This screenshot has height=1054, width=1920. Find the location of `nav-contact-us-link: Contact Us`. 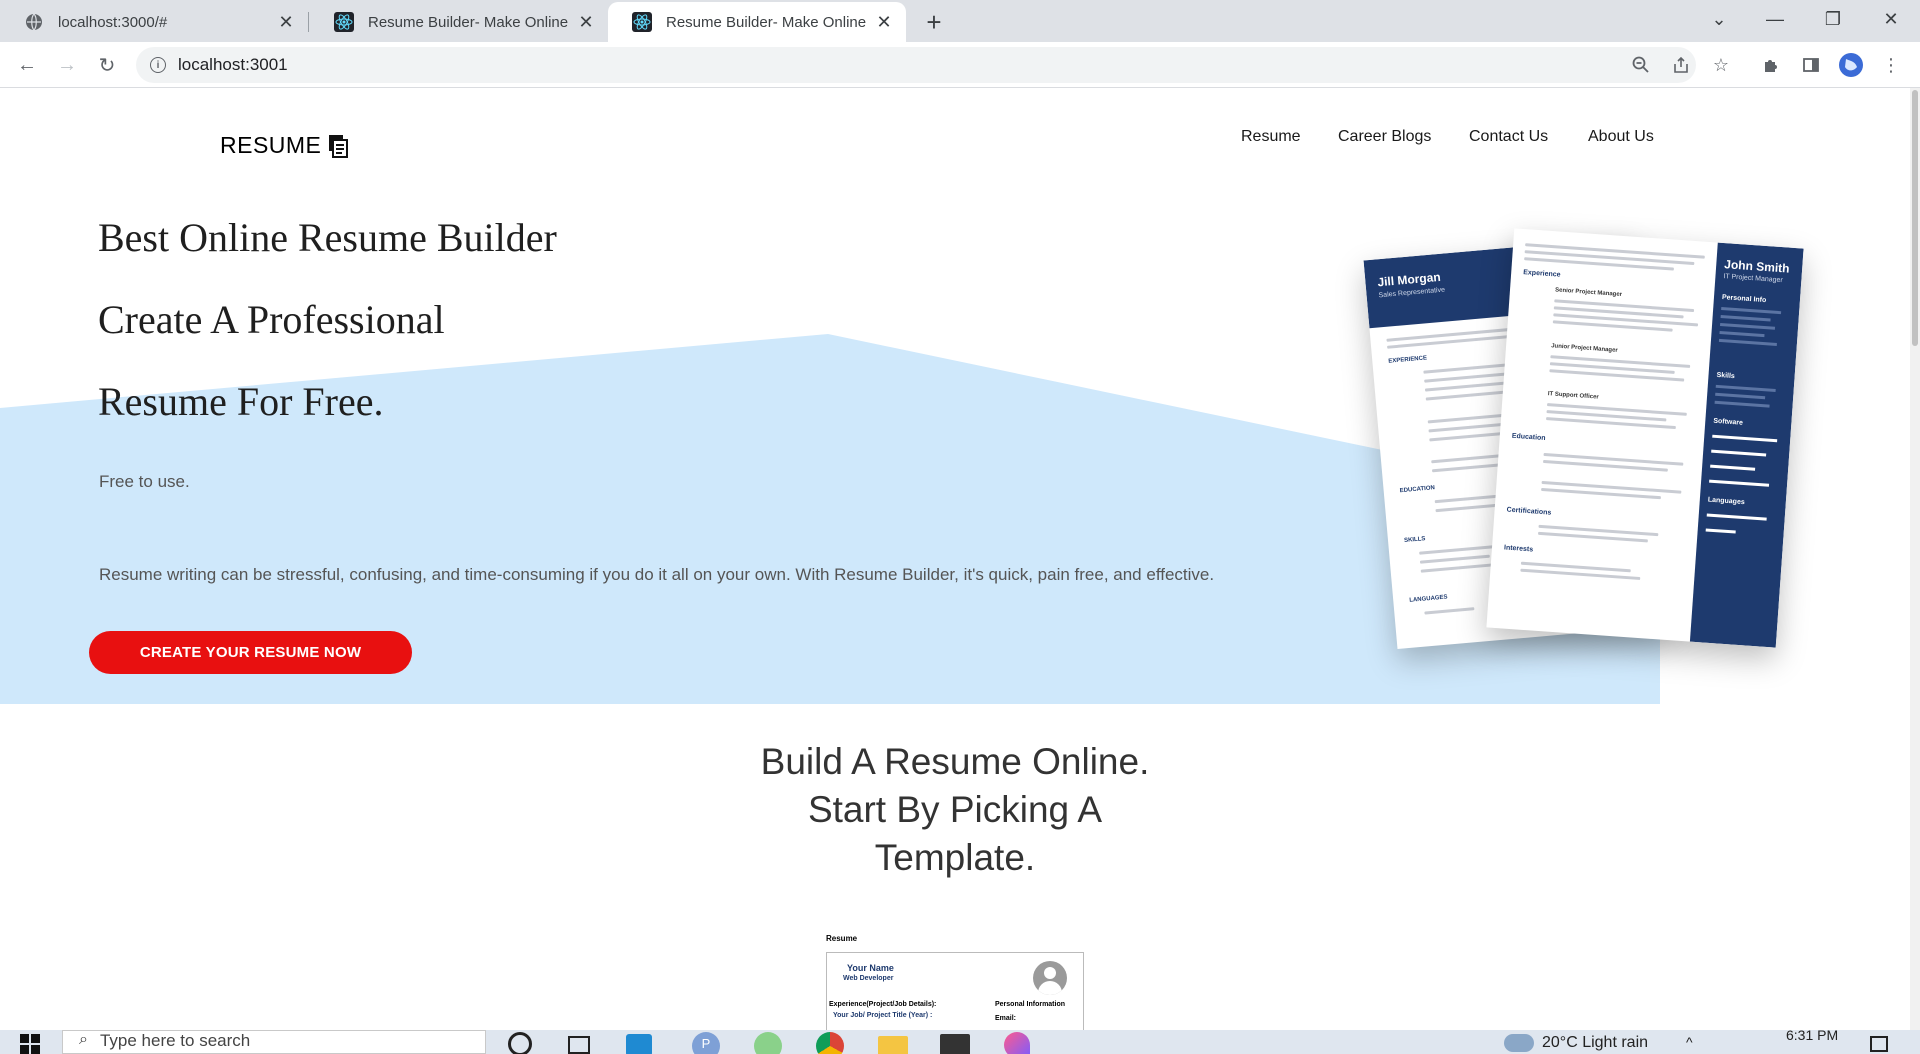

nav-contact-us-link: Contact Us is located at coordinates (1508, 137).